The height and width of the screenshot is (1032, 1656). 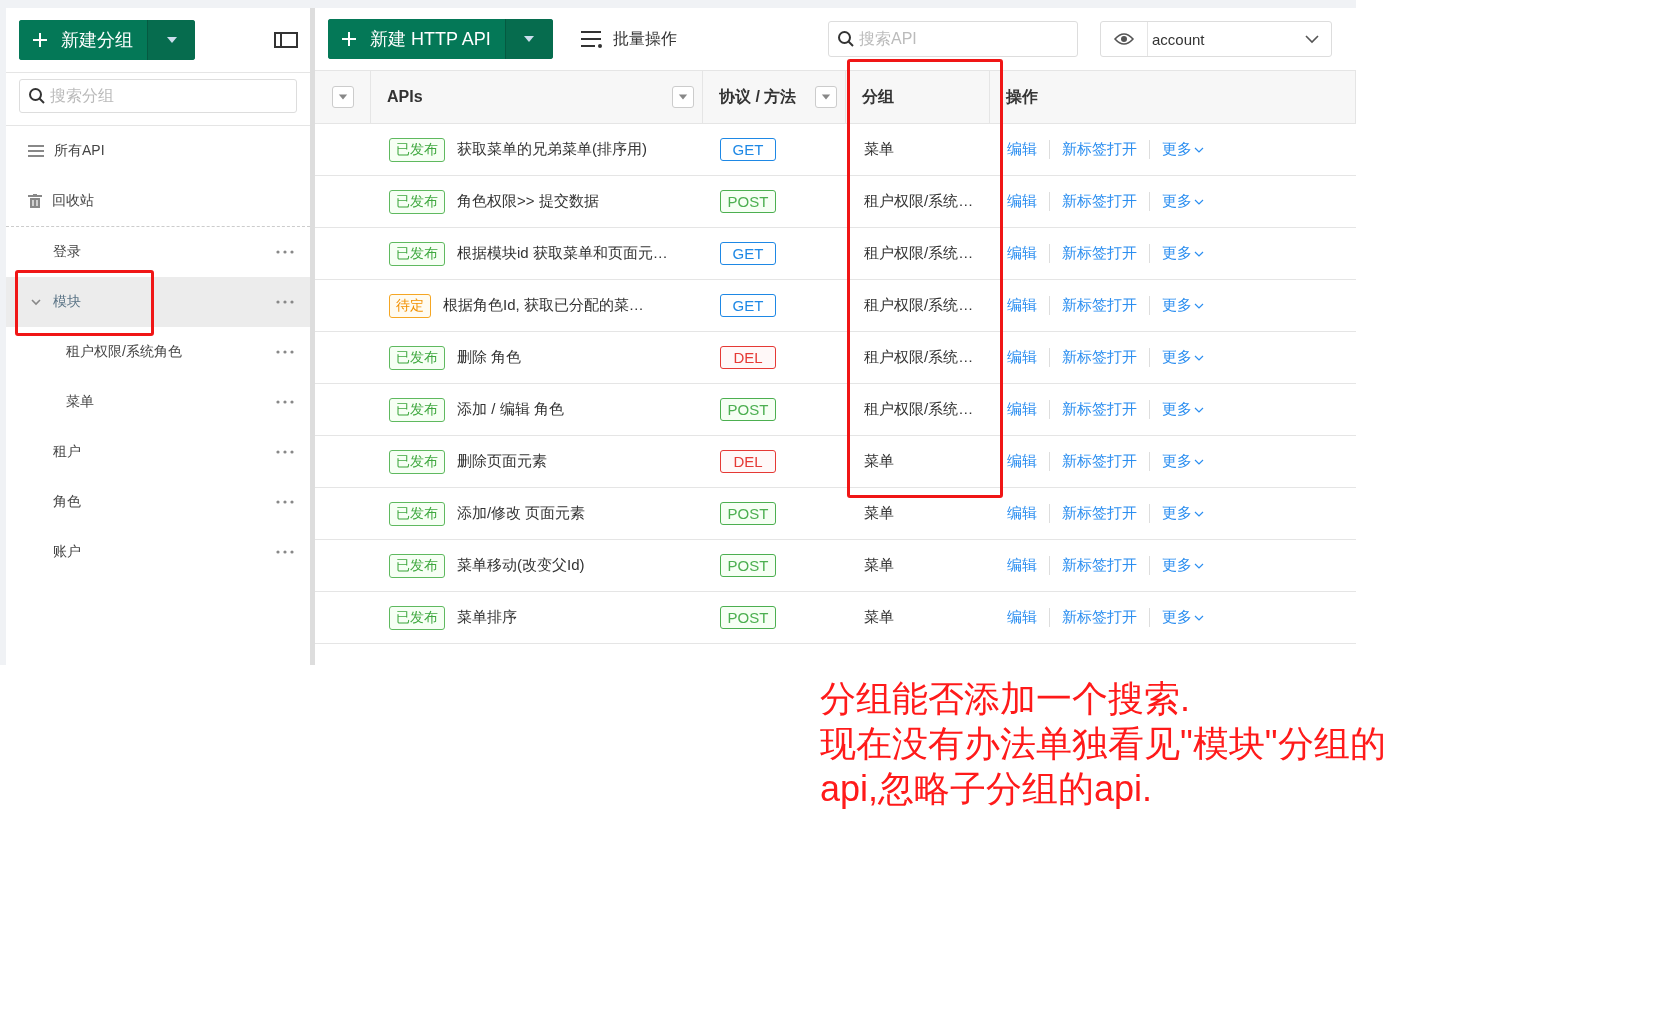 What do you see at coordinates (489, 357) in the screenshot?
I see `api-name: 删除 角色` at bounding box center [489, 357].